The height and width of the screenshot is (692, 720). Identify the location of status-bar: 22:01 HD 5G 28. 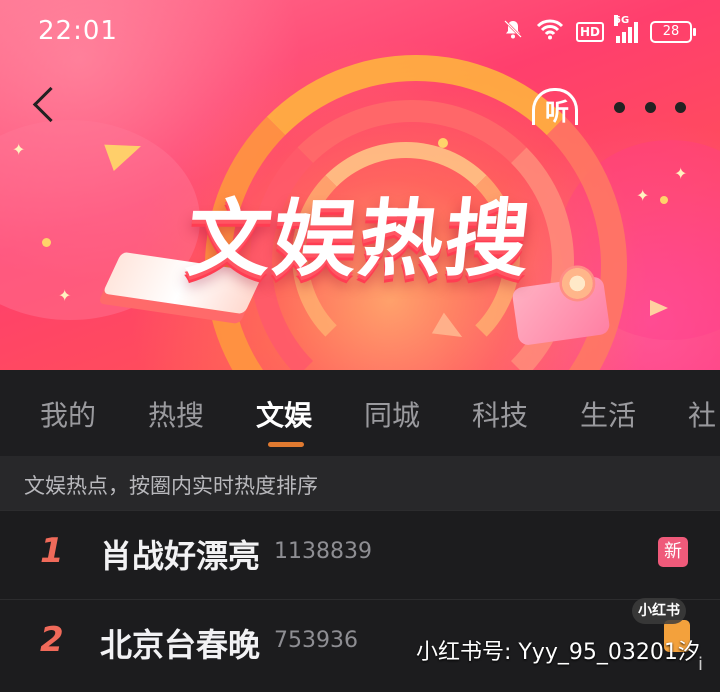
(360, 32).